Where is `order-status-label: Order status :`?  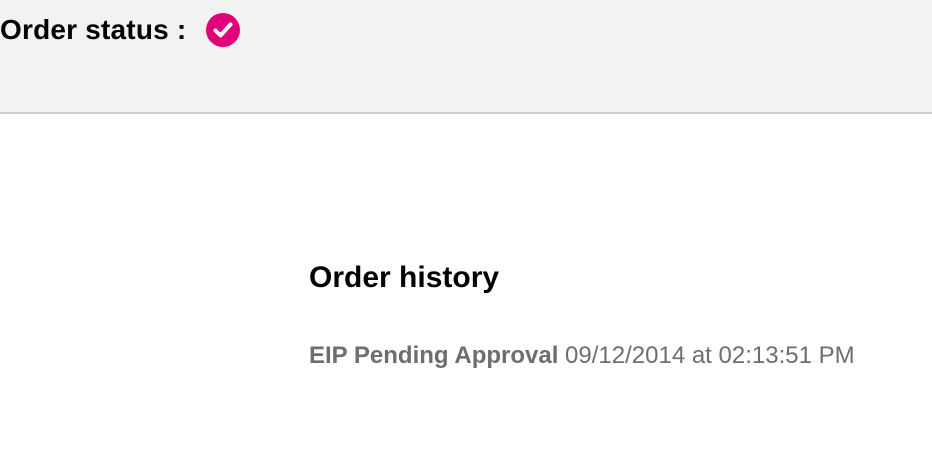
order-status-label: Order status : is located at coordinates (93, 29).